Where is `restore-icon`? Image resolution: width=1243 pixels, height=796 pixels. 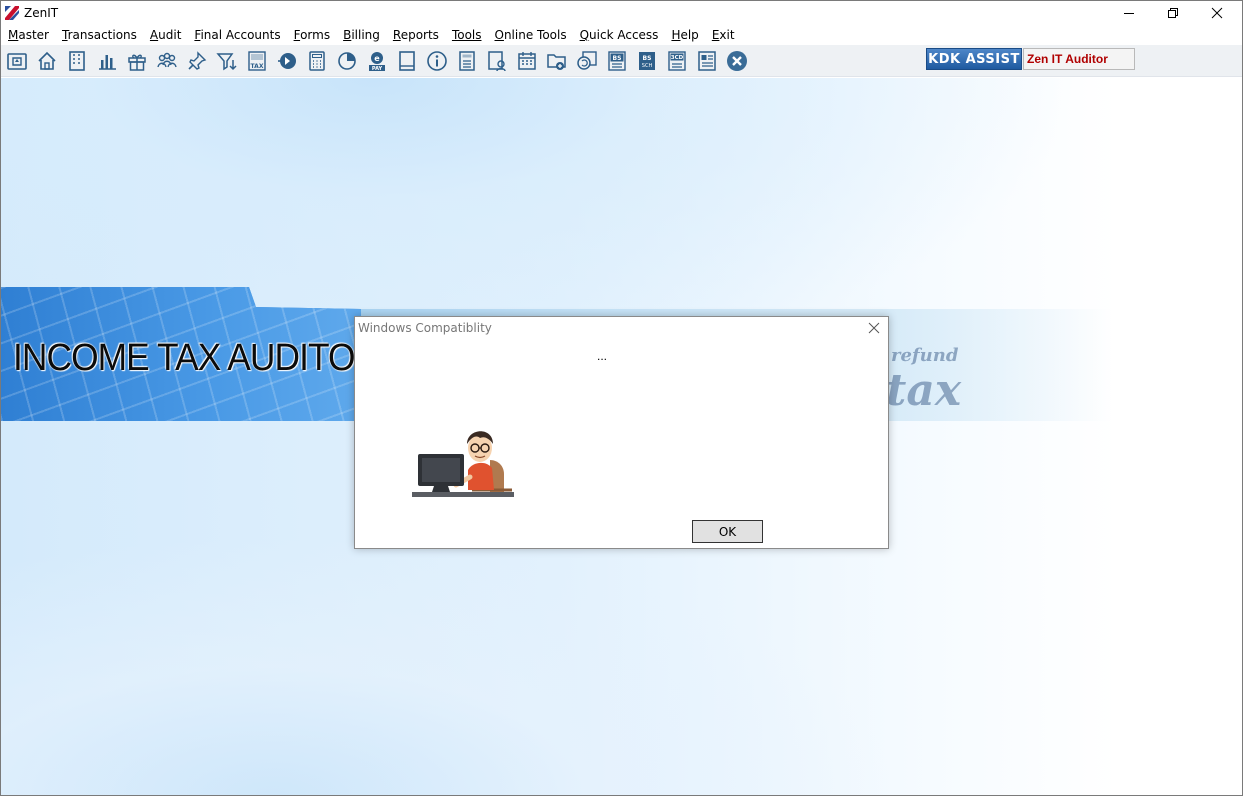
restore-icon is located at coordinates (1173, 13).